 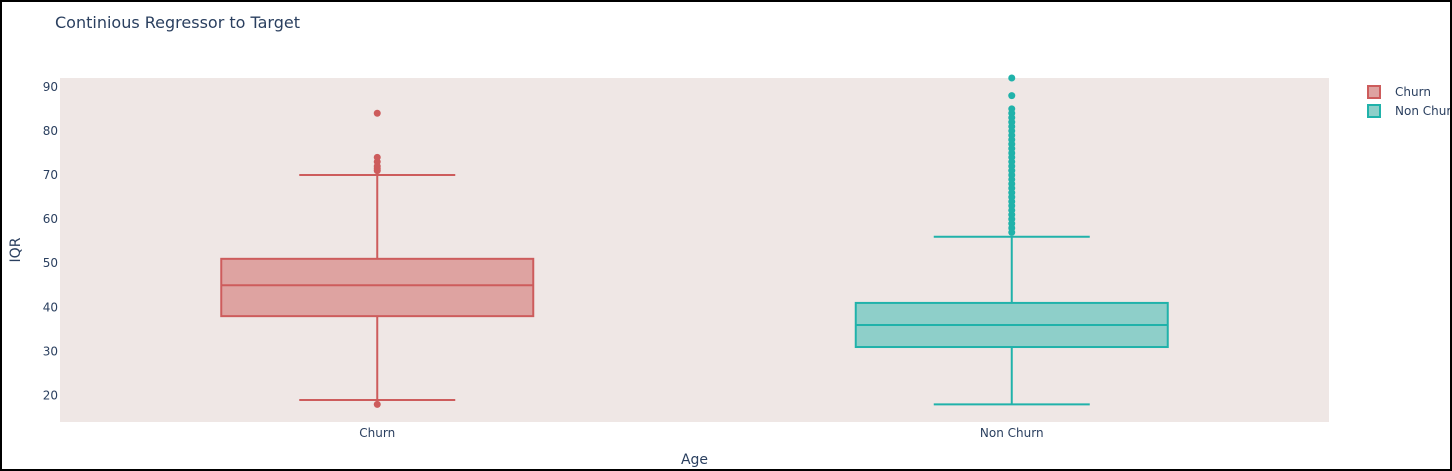 What do you see at coordinates (1012, 433) in the screenshot?
I see `x-tick-label: Non Churn` at bounding box center [1012, 433].